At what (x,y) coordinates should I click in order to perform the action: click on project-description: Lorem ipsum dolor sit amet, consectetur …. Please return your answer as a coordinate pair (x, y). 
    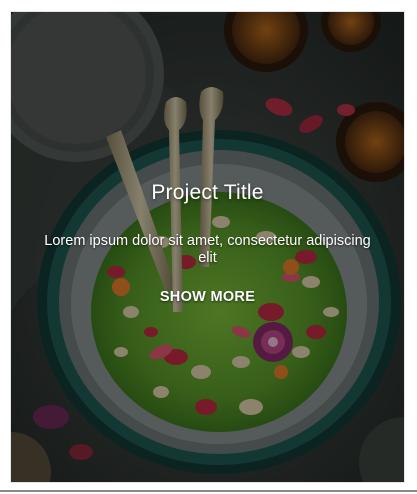
    Looking at the image, I should click on (207, 249).